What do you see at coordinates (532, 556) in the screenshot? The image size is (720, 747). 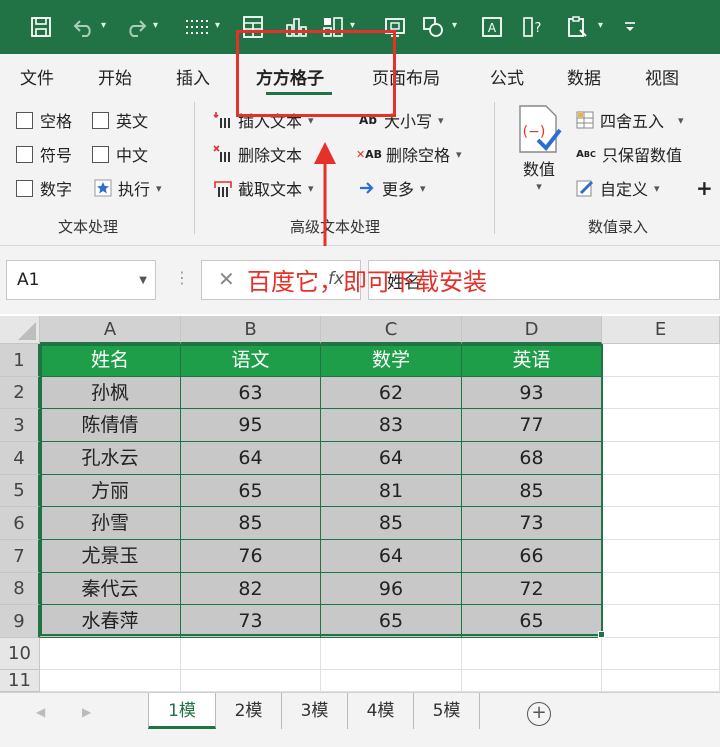 I see `table-cell: 66` at bounding box center [532, 556].